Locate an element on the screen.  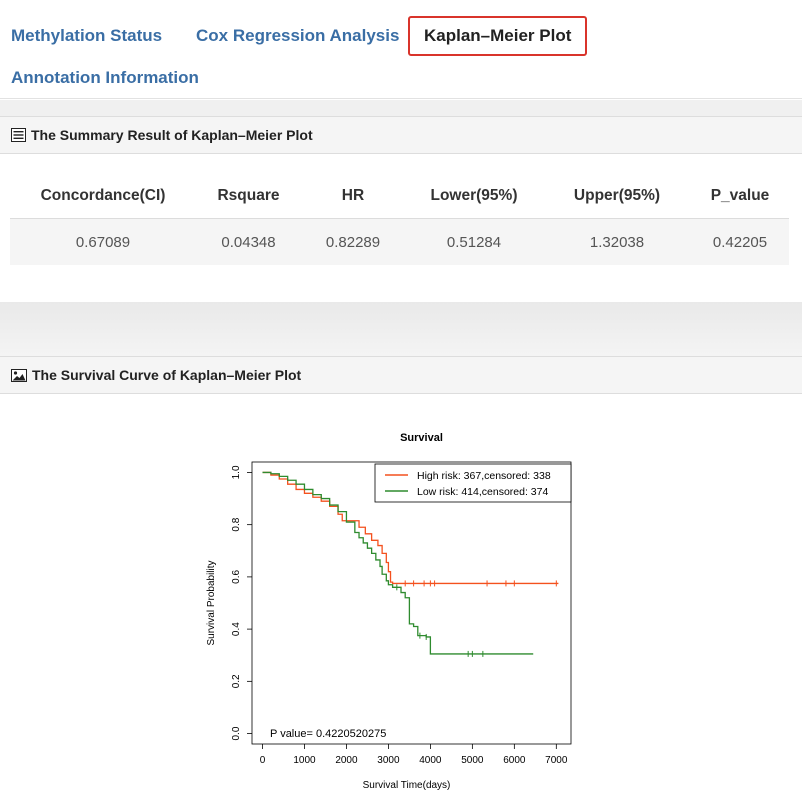
x-tick-label: 2000 is located at coordinates (346, 760).